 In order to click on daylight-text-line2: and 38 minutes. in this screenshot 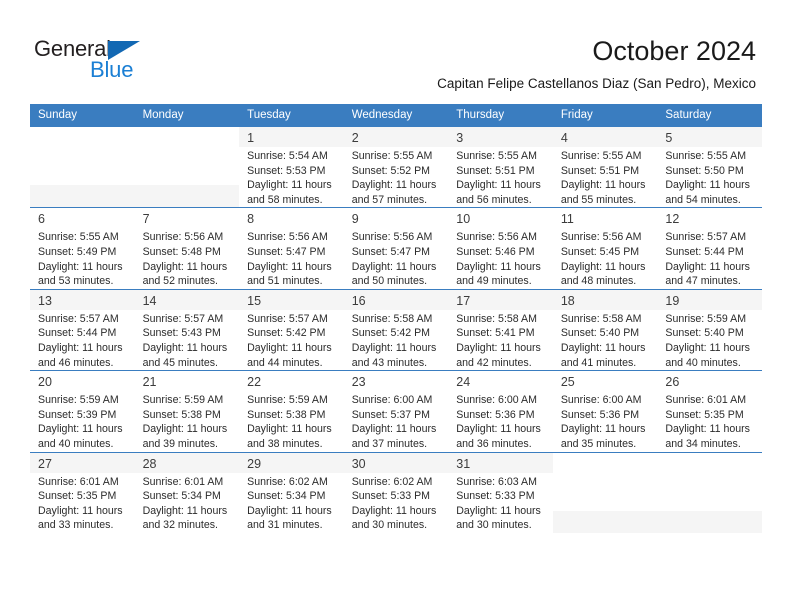, I will do `click(285, 443)`.